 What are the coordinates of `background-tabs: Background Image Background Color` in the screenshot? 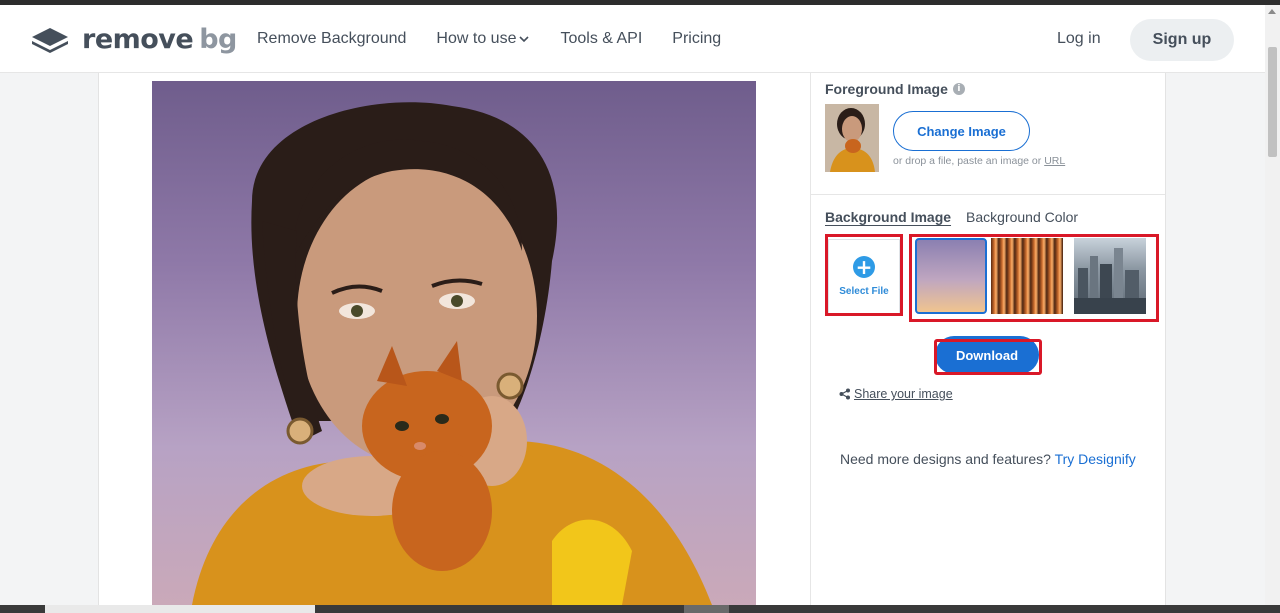 It's located at (951, 217).